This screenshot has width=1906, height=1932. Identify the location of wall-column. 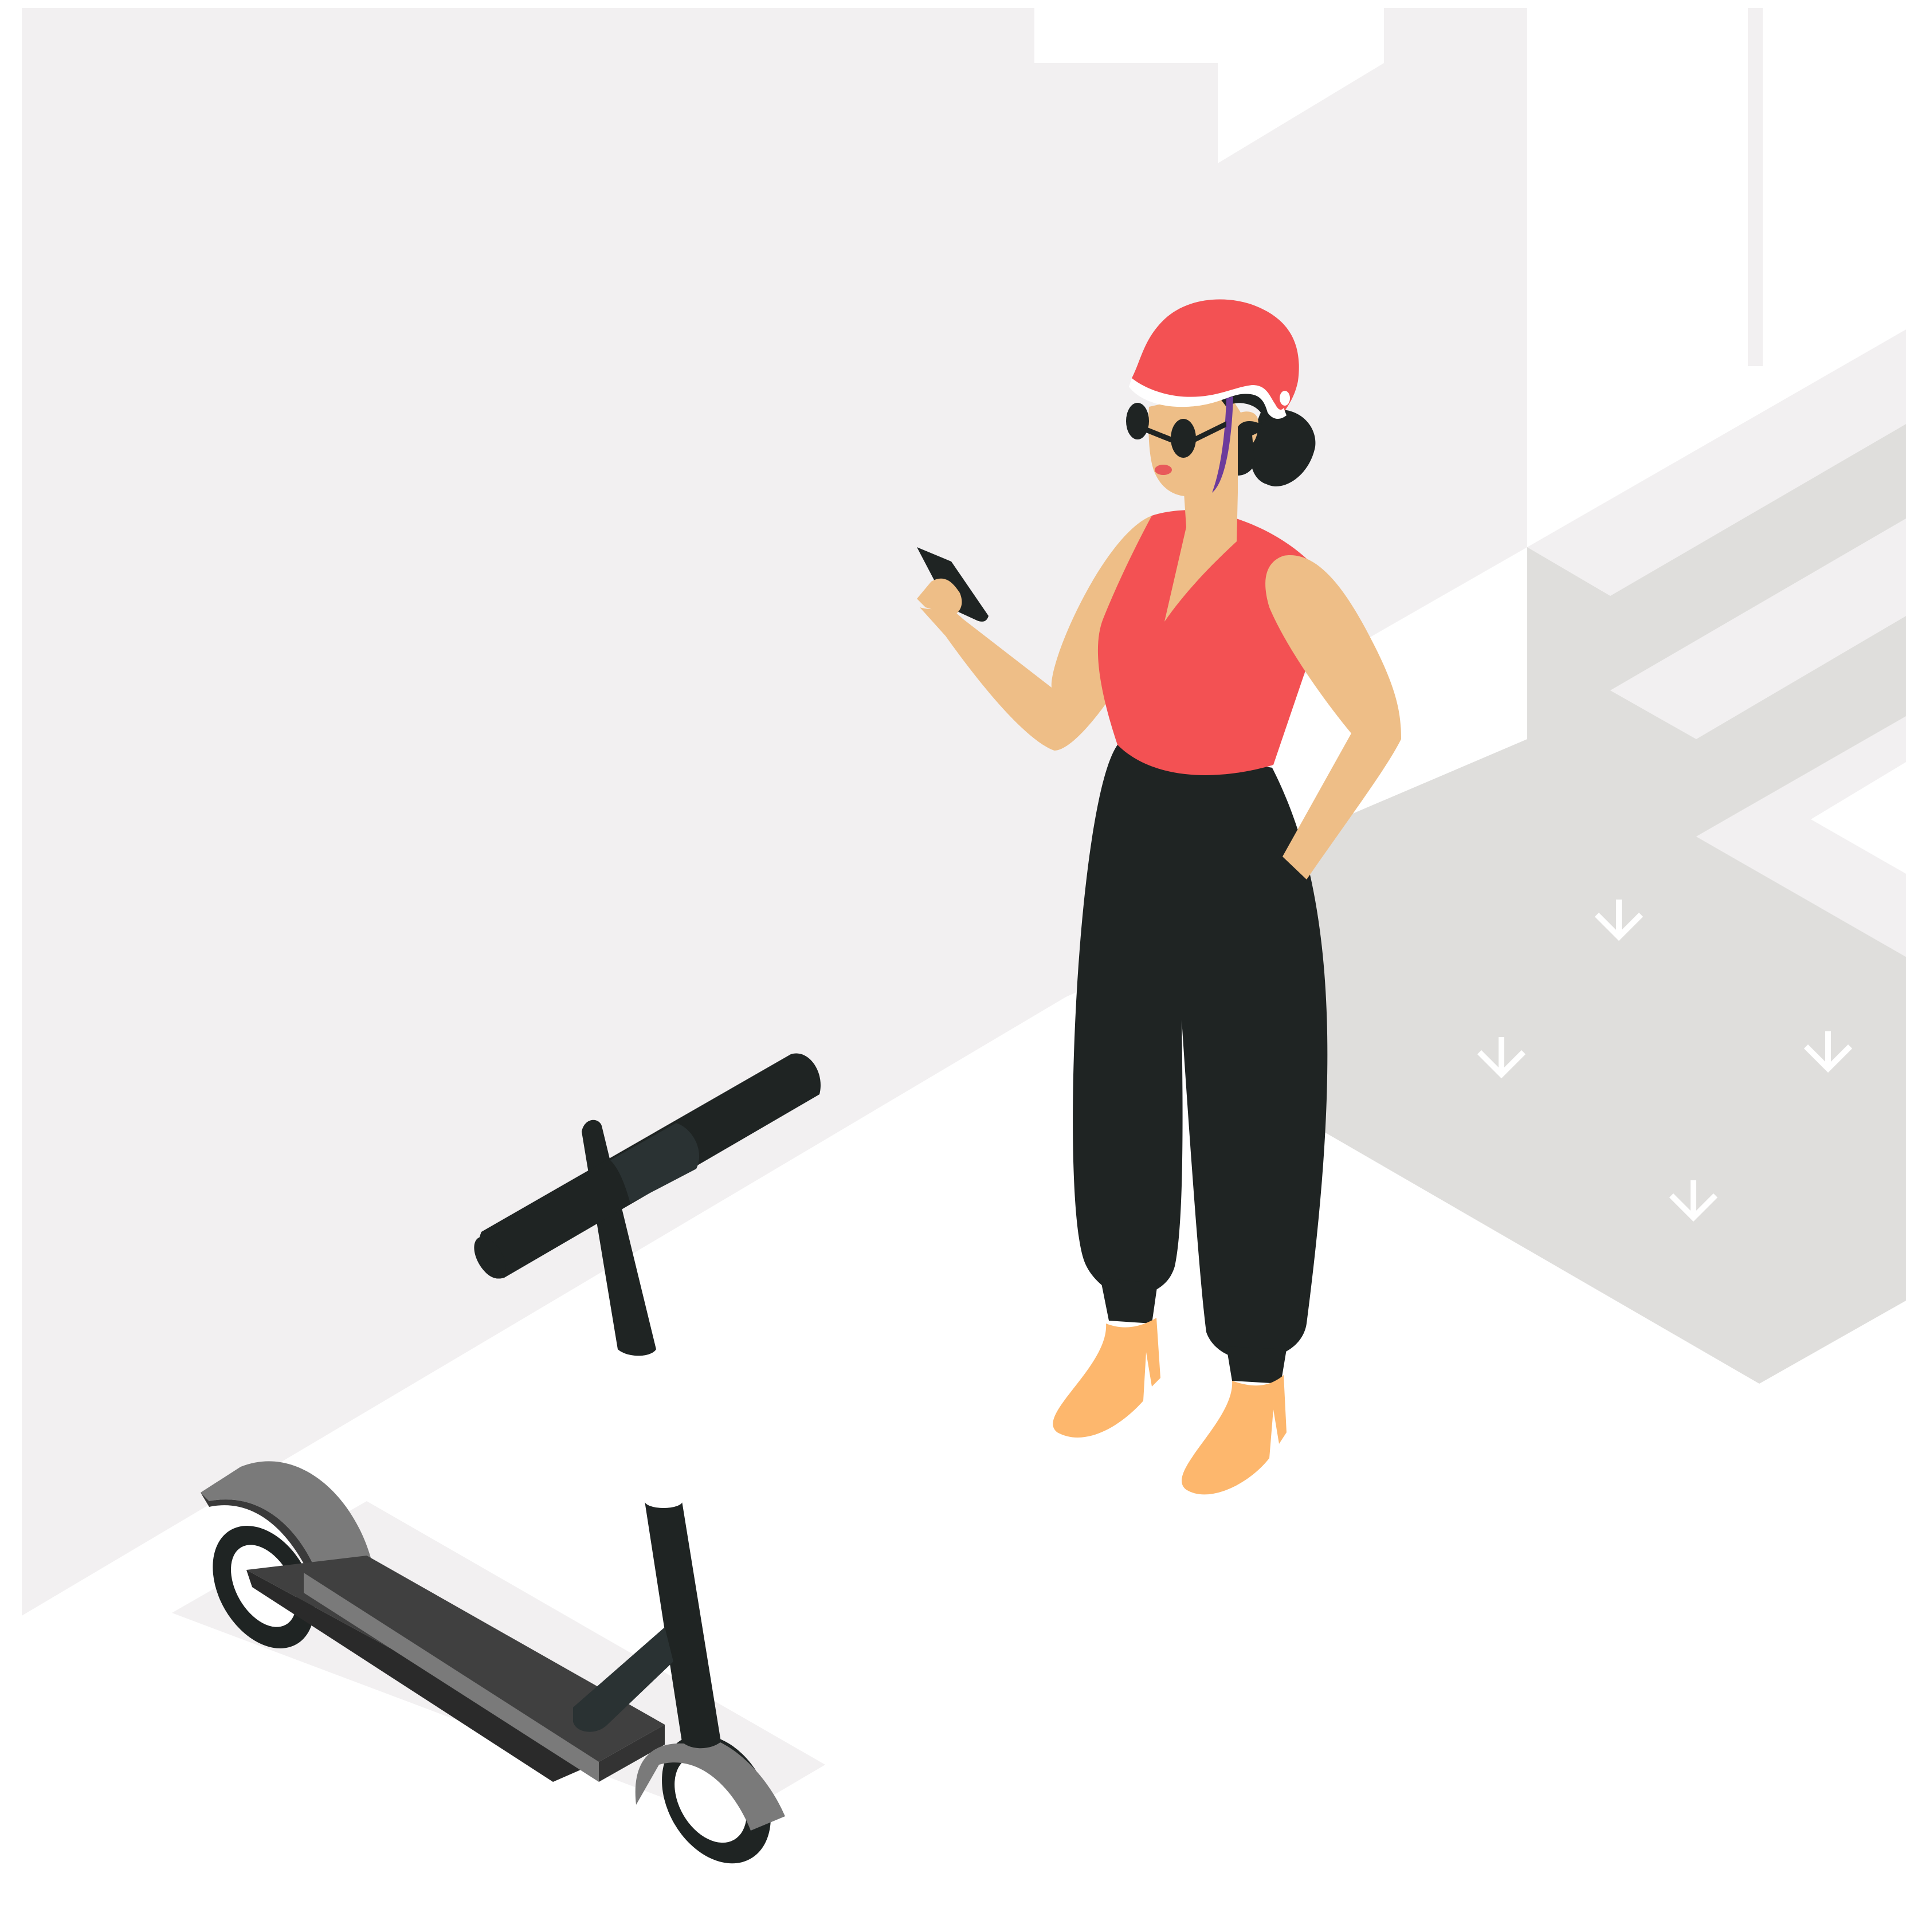
(1755, 187).